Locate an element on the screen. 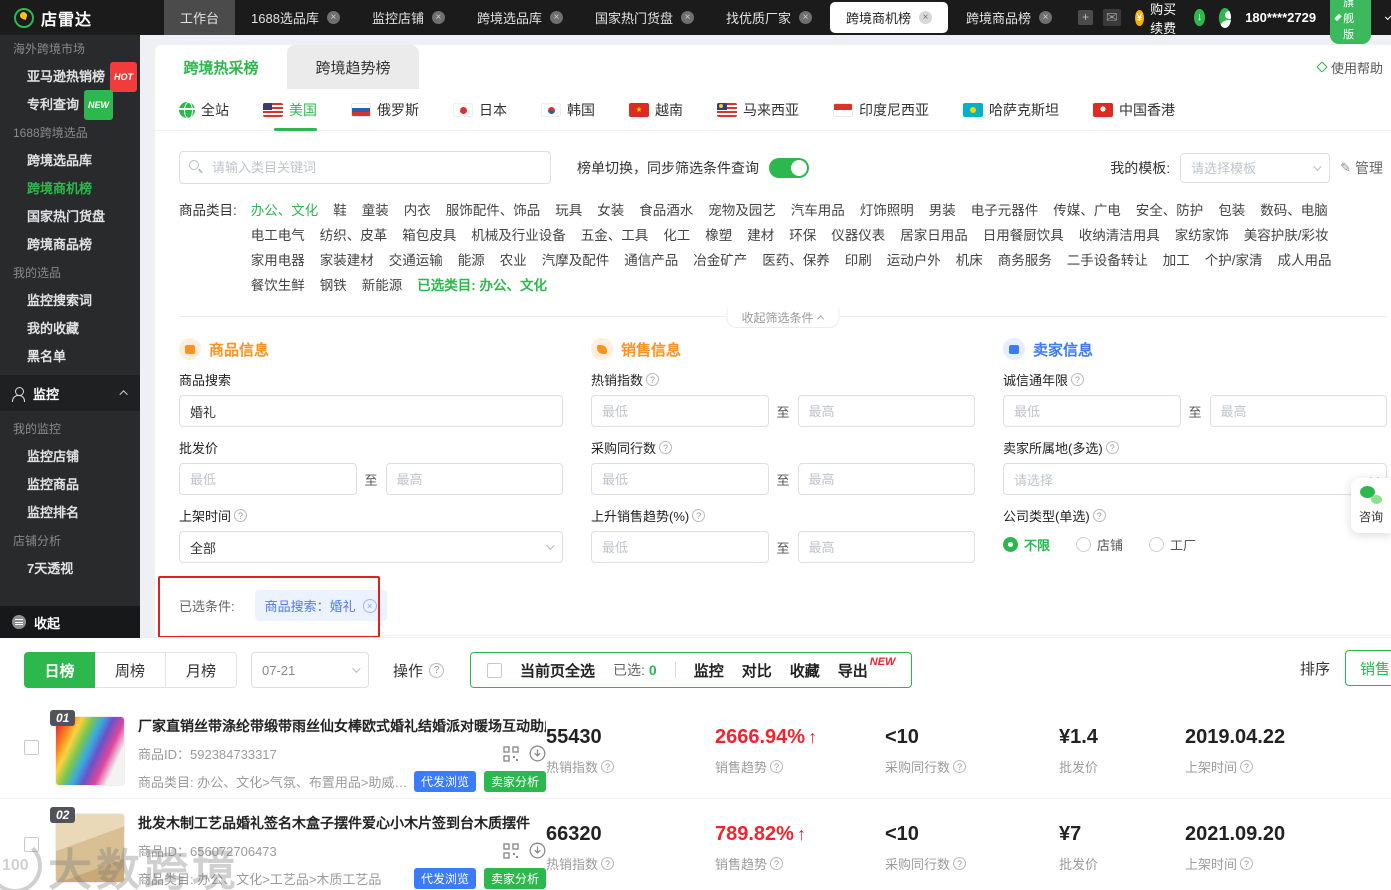 Image resolution: width=1391 pixels, height=890 pixels. category-item: 个护/家清 is located at coordinates (1234, 260).